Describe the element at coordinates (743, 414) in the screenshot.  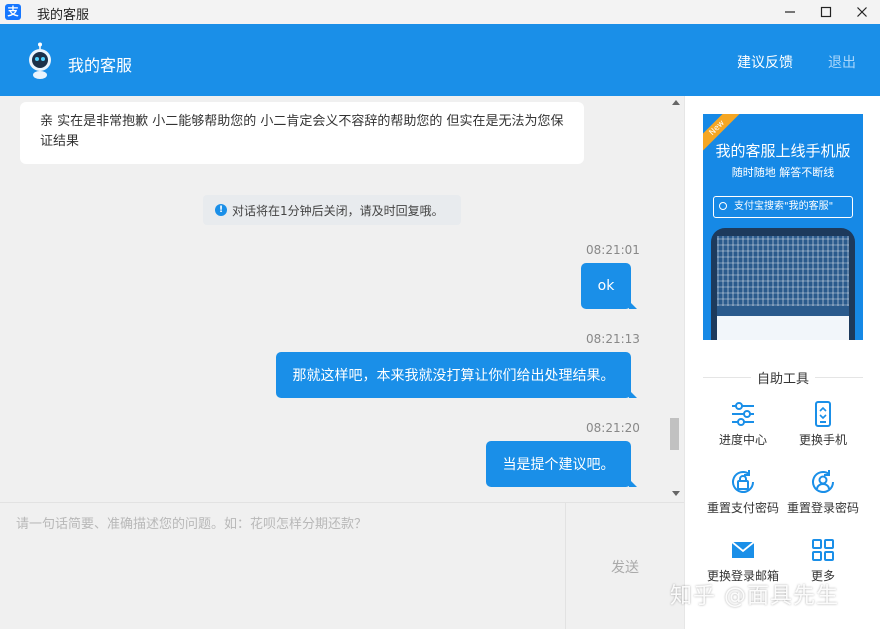
I see `progress-icon` at that location.